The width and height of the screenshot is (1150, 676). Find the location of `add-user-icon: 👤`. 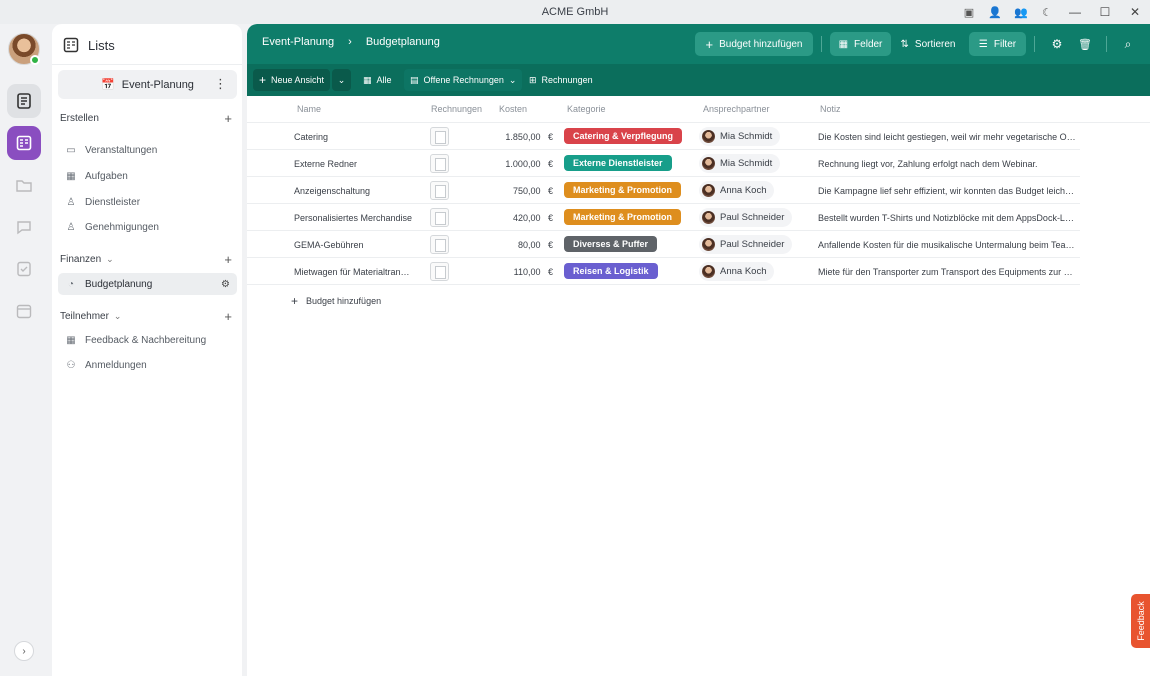

add-user-icon: 👤 is located at coordinates (995, 12).